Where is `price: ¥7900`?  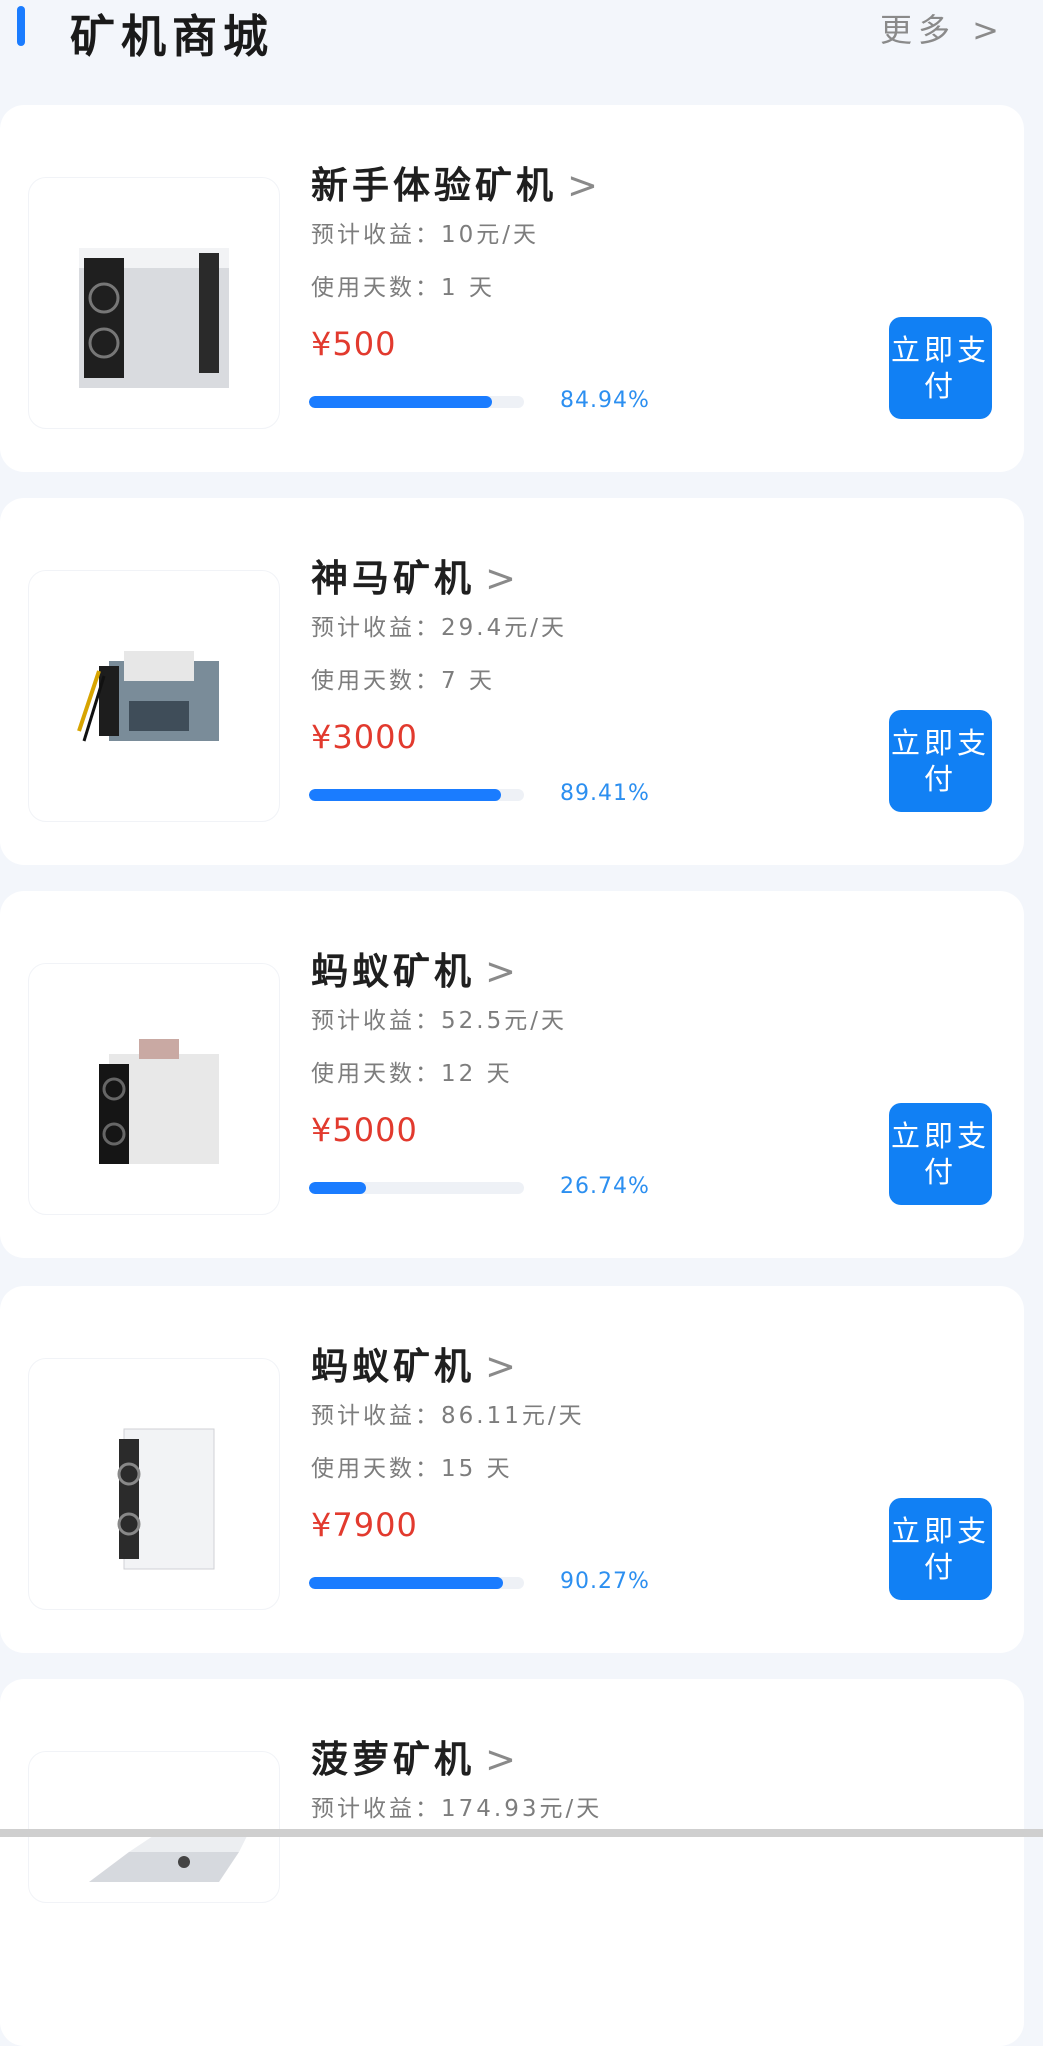 price: ¥7900 is located at coordinates (364, 1525).